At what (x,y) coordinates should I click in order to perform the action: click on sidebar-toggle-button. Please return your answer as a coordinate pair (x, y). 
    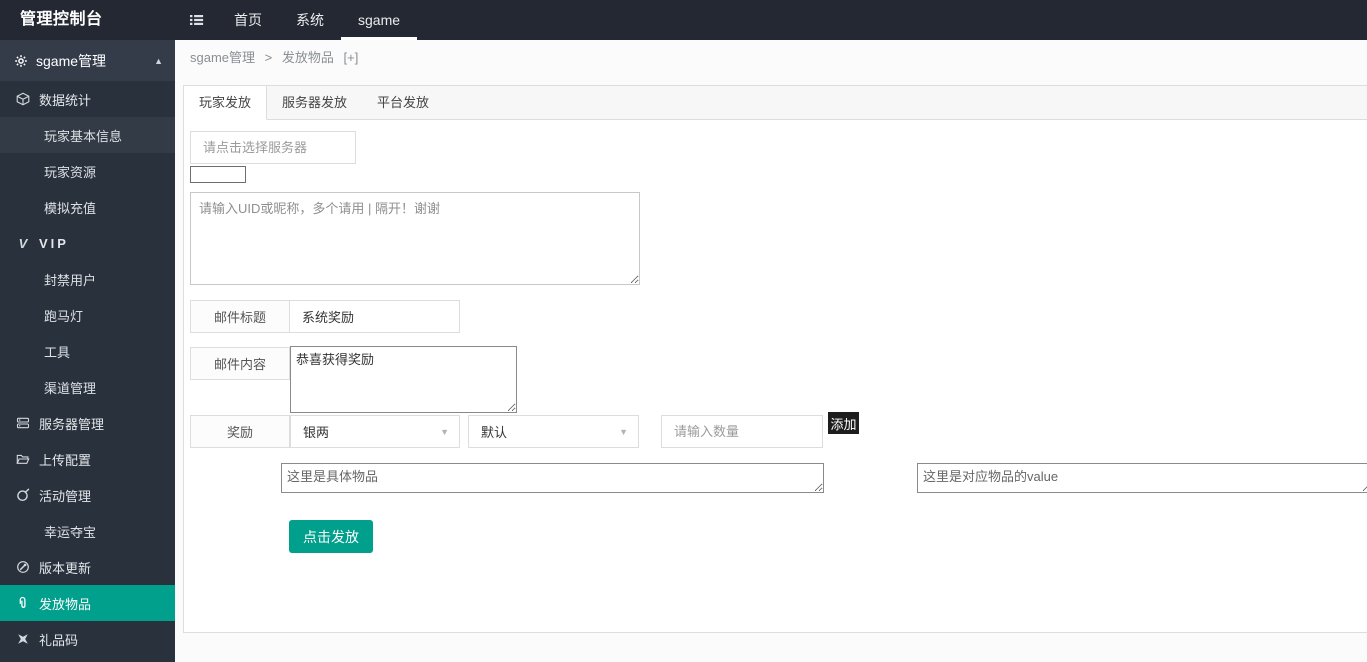
    Looking at the image, I should click on (196, 20).